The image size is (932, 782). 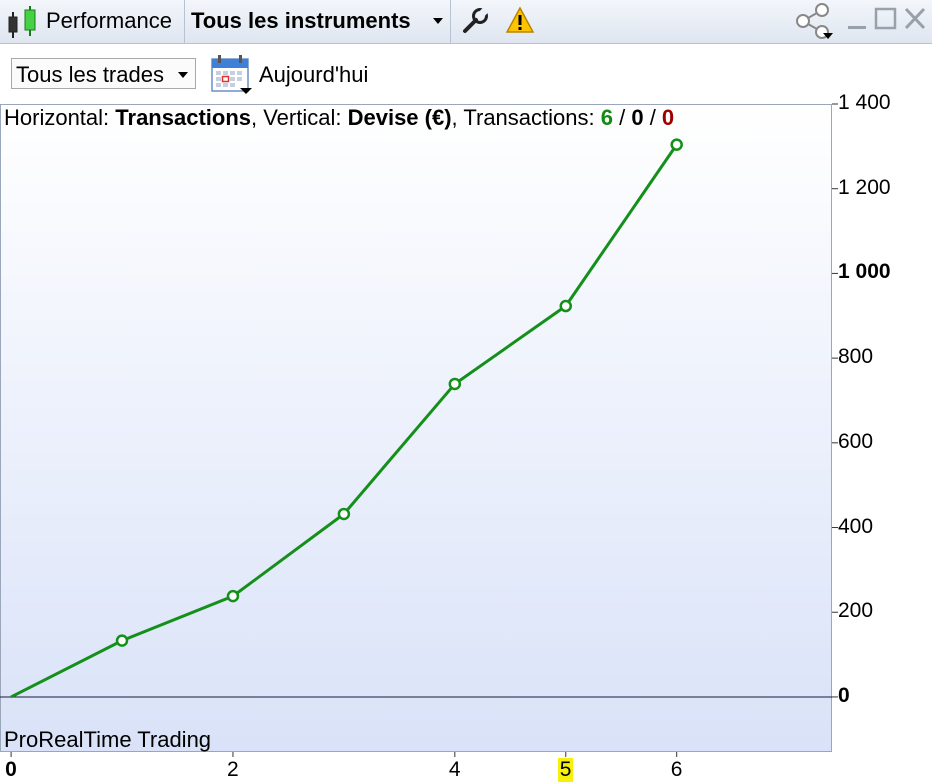 What do you see at coordinates (466, 766) in the screenshot?
I see `x-axis-panel` at bounding box center [466, 766].